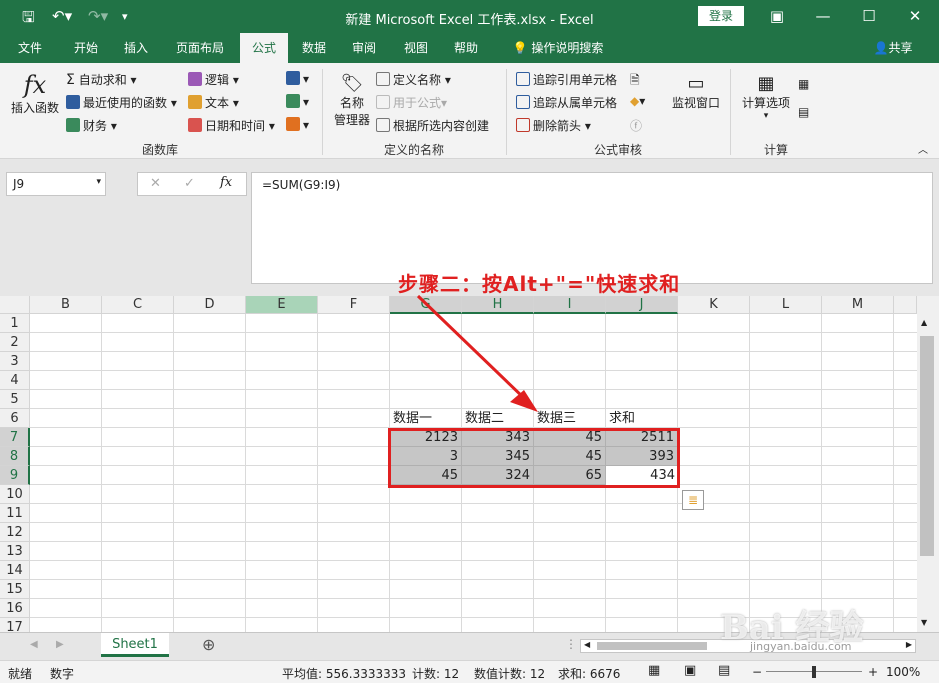  What do you see at coordinates (873, 672) in the screenshot?
I see `zoom-in-icon: +` at bounding box center [873, 672].